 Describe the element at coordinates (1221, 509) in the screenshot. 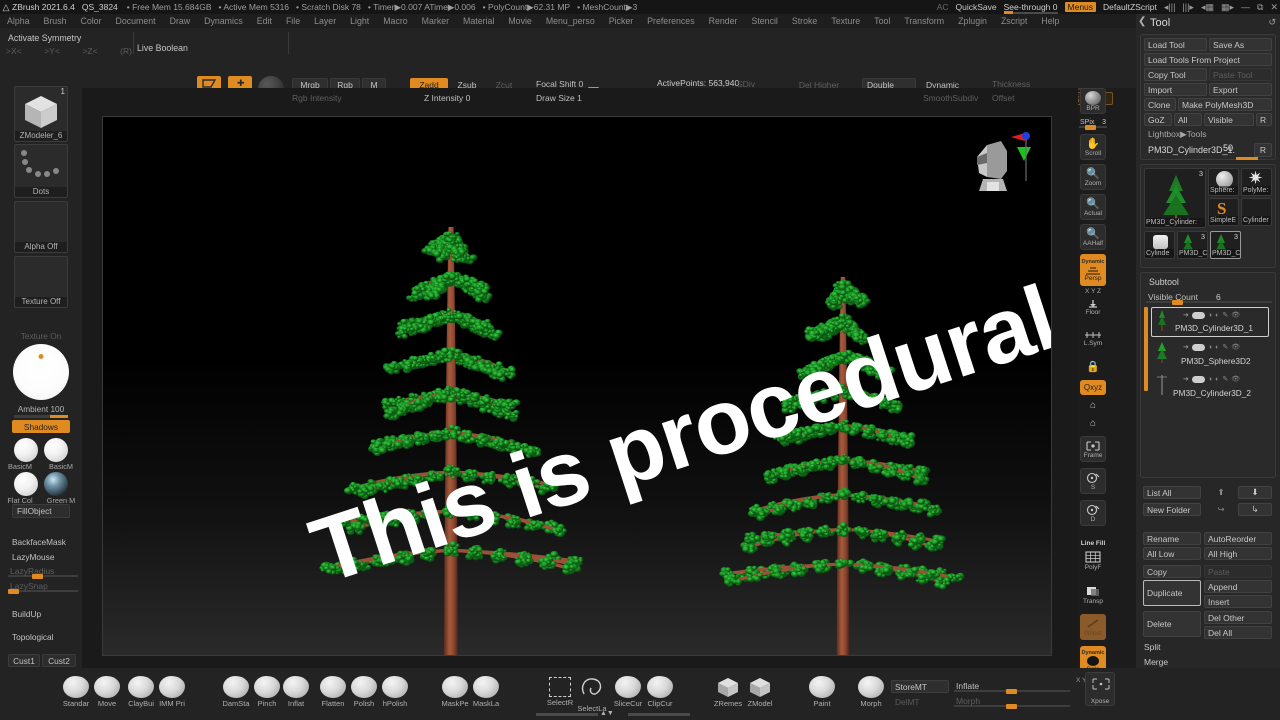

I see `arrow-out-icon: ↪` at that location.